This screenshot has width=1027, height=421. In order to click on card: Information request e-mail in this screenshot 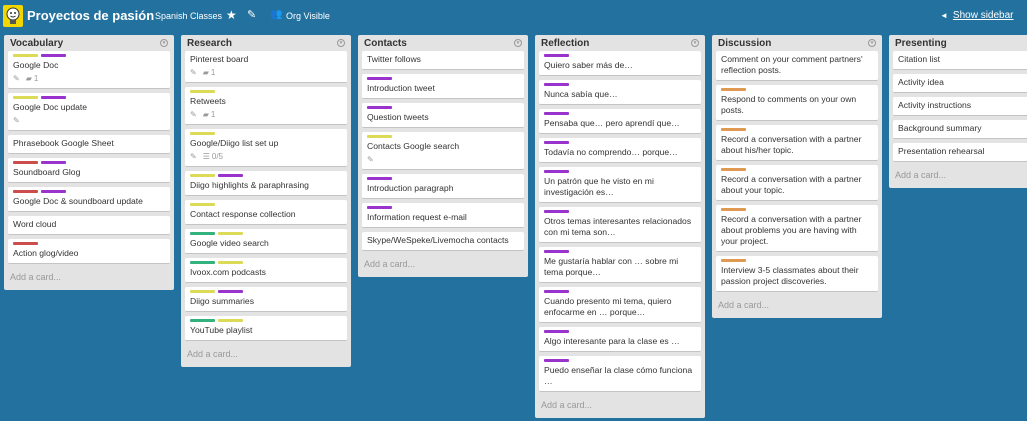, I will do `click(443, 215)`.